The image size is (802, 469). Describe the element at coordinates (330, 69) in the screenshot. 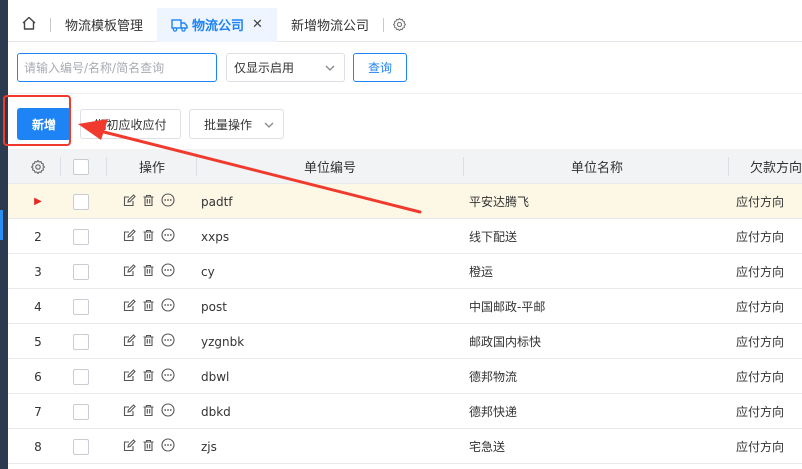

I see `chevron-down-icon` at that location.